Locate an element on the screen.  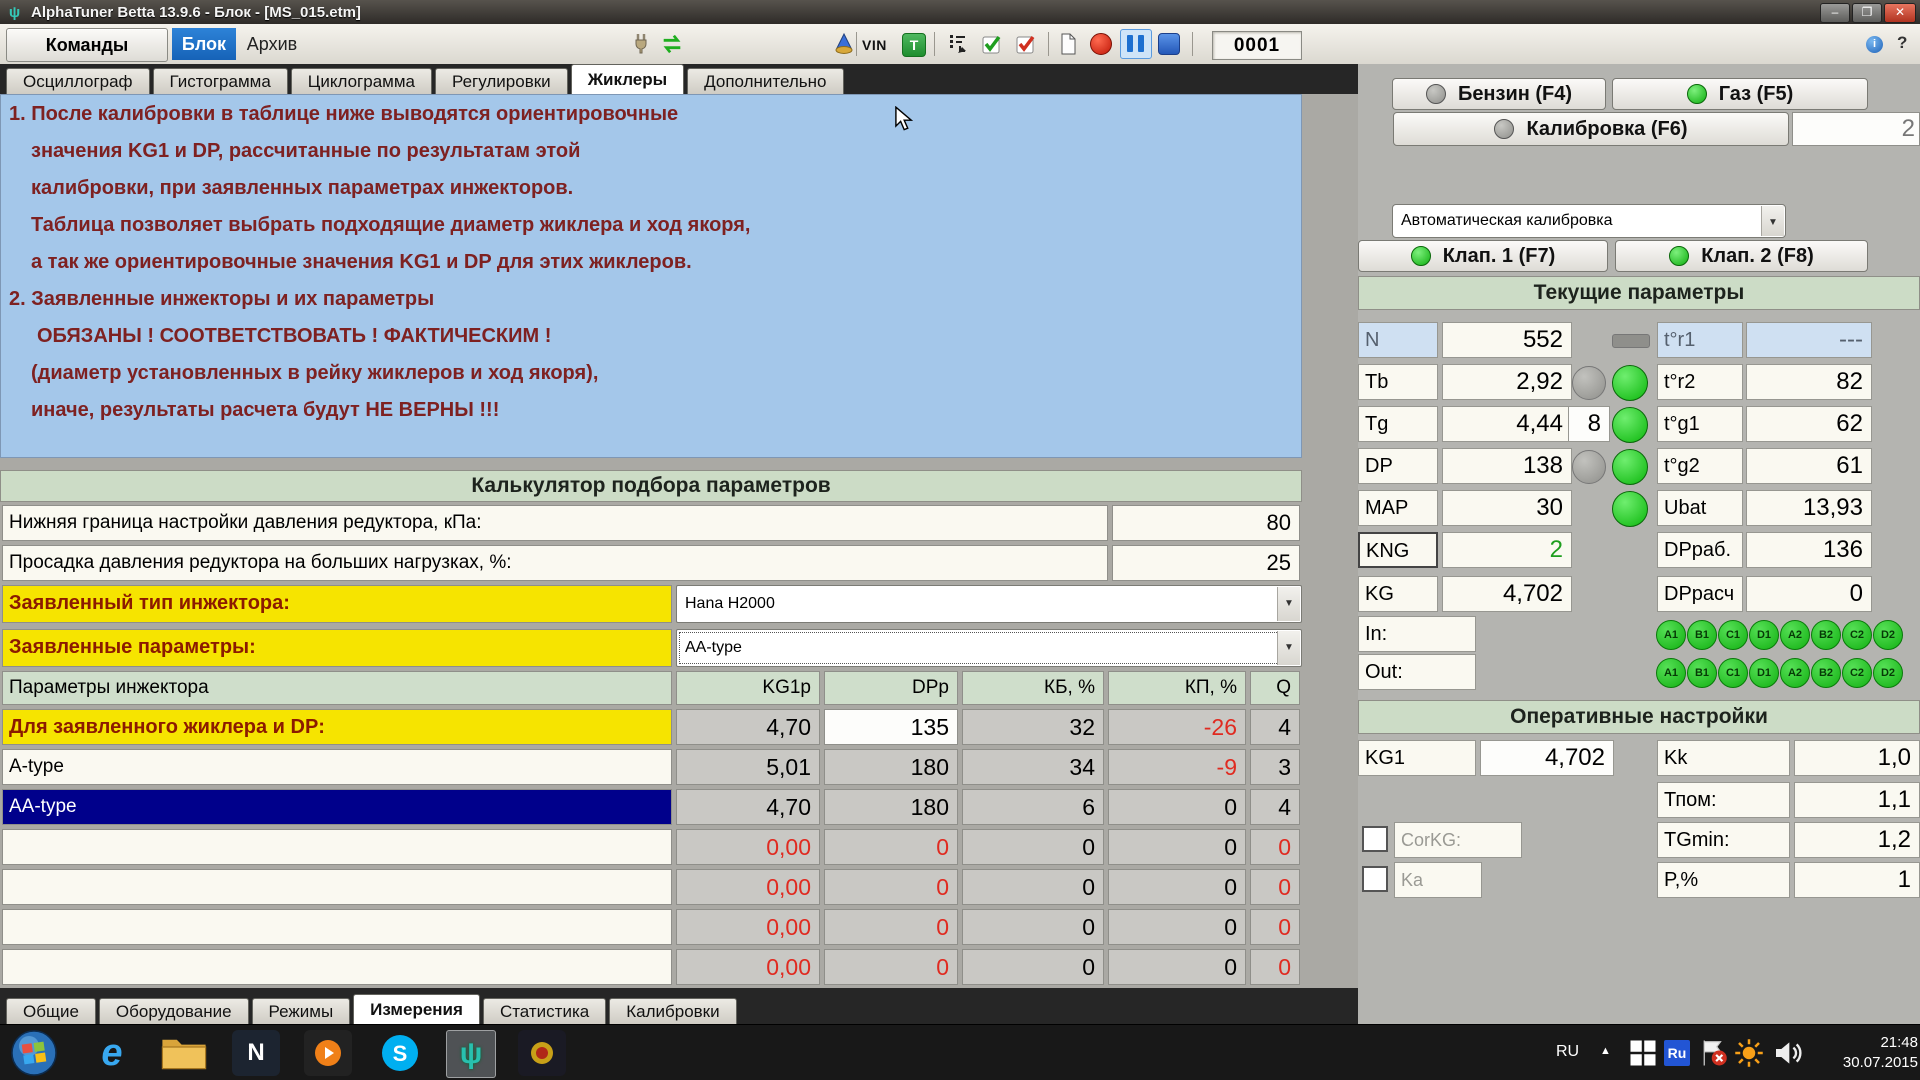
oper-value-2: 1,2 is located at coordinates (1857, 840).